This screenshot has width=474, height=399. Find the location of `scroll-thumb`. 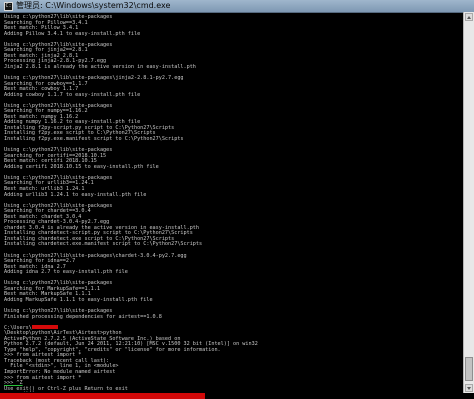

scroll-thumb is located at coordinates (469, 369).